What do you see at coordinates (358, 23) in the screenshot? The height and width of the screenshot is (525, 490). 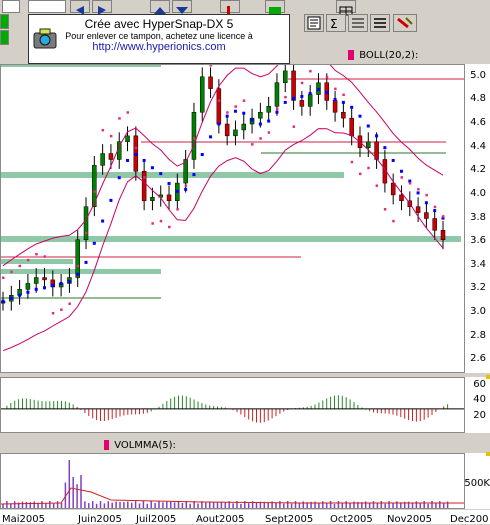 I see `lines-icon` at bounding box center [358, 23].